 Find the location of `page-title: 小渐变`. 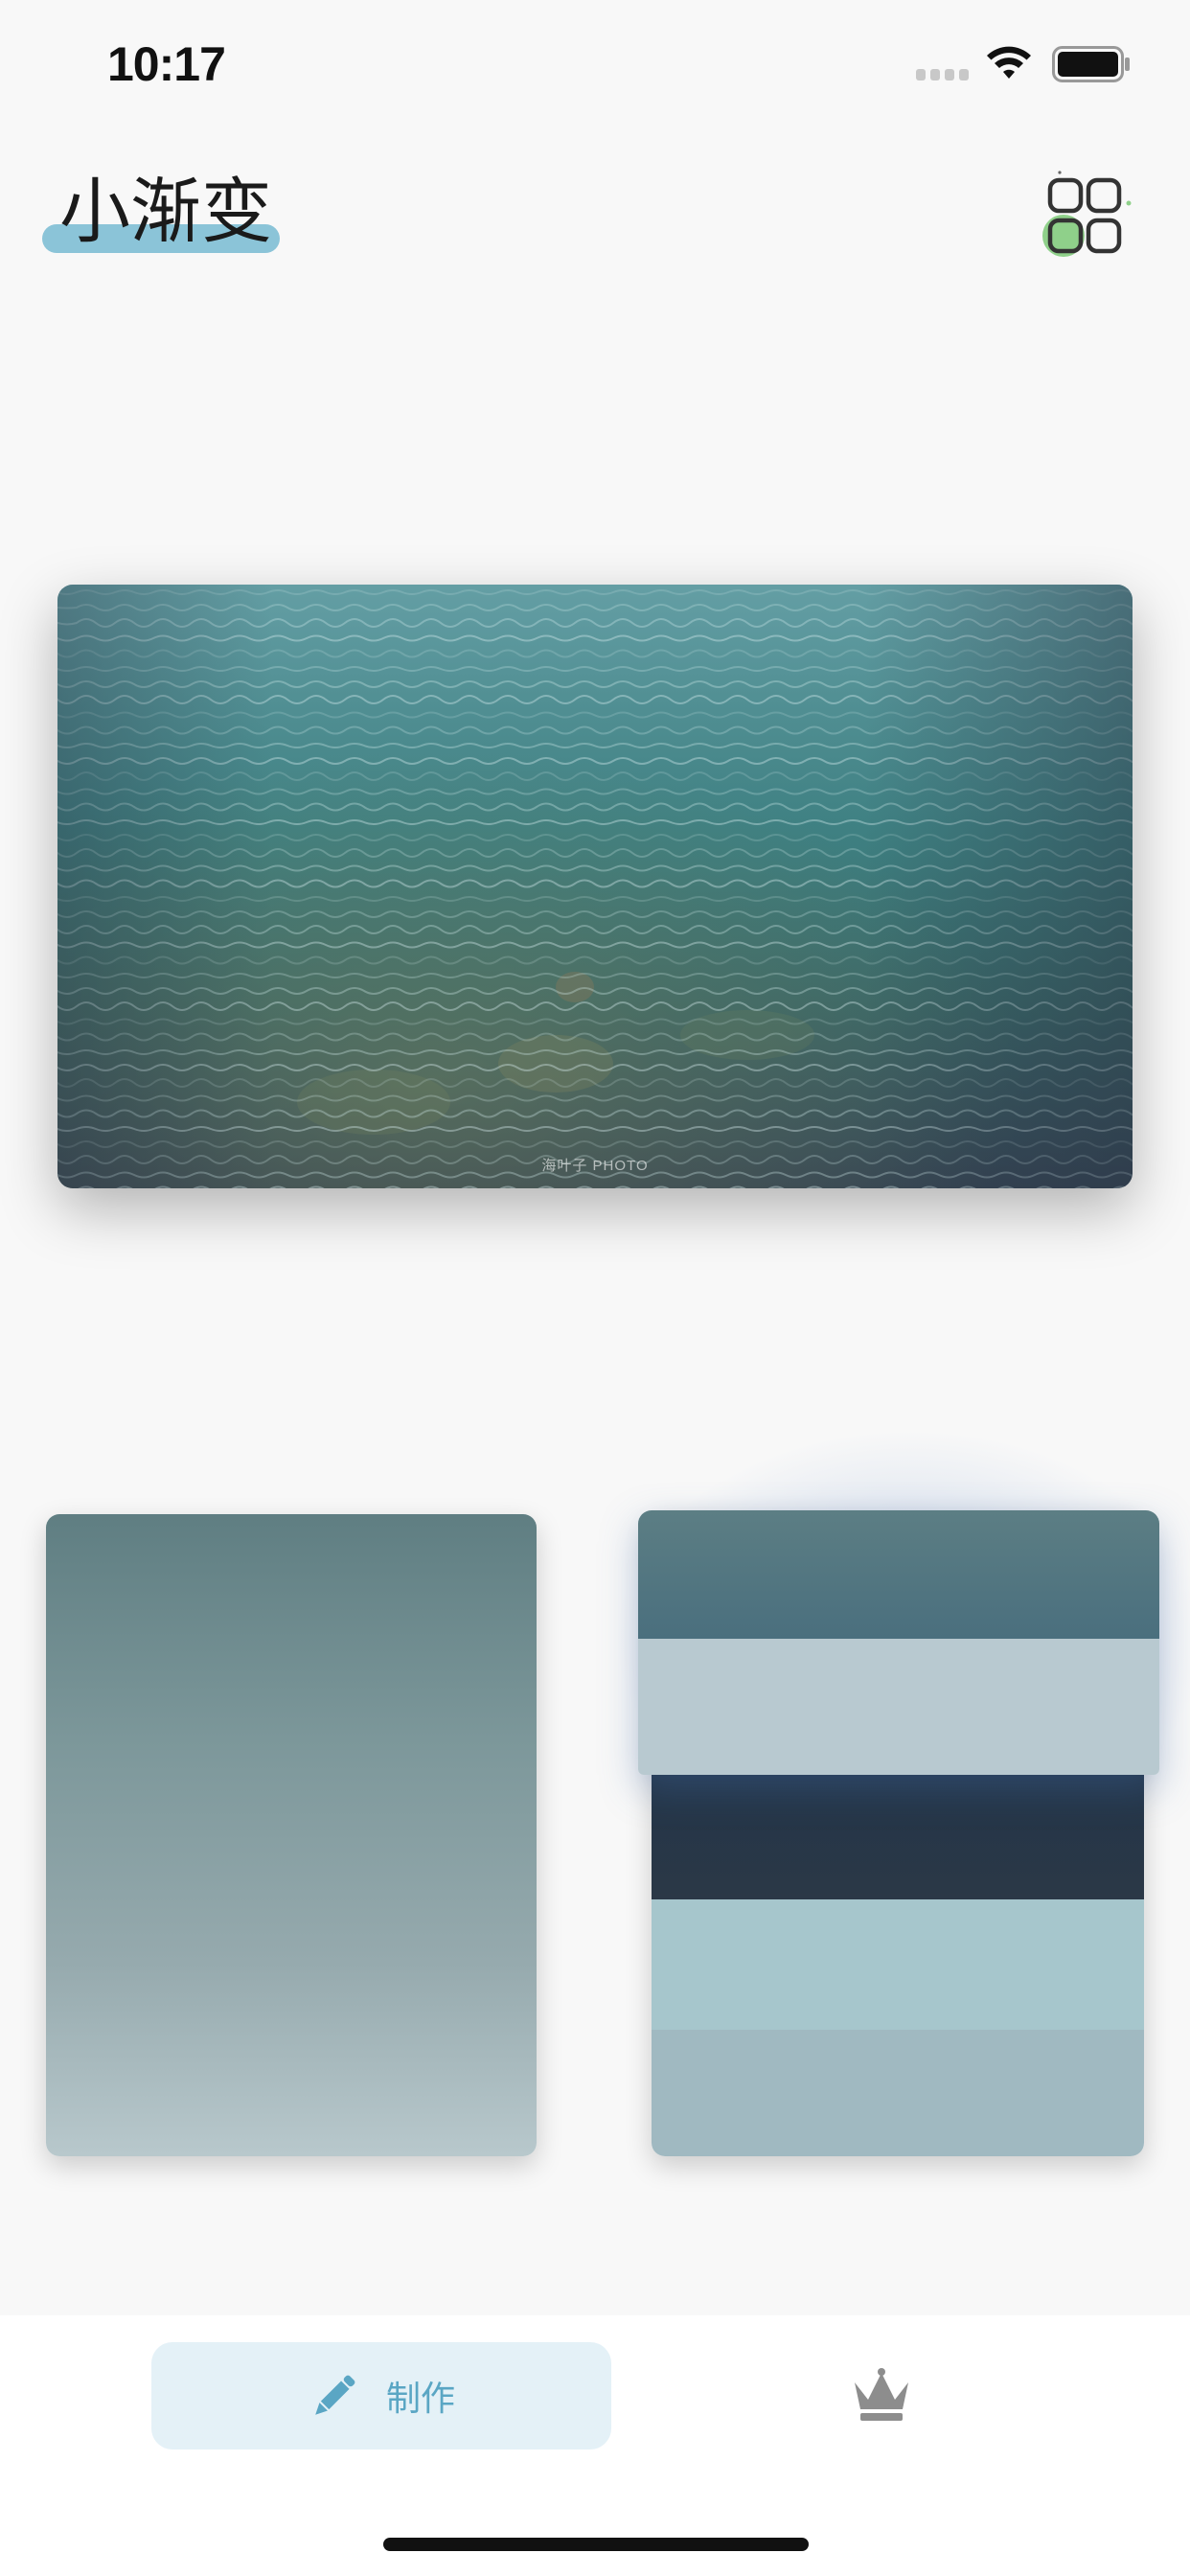

page-title: 小渐变 is located at coordinates (166, 212).